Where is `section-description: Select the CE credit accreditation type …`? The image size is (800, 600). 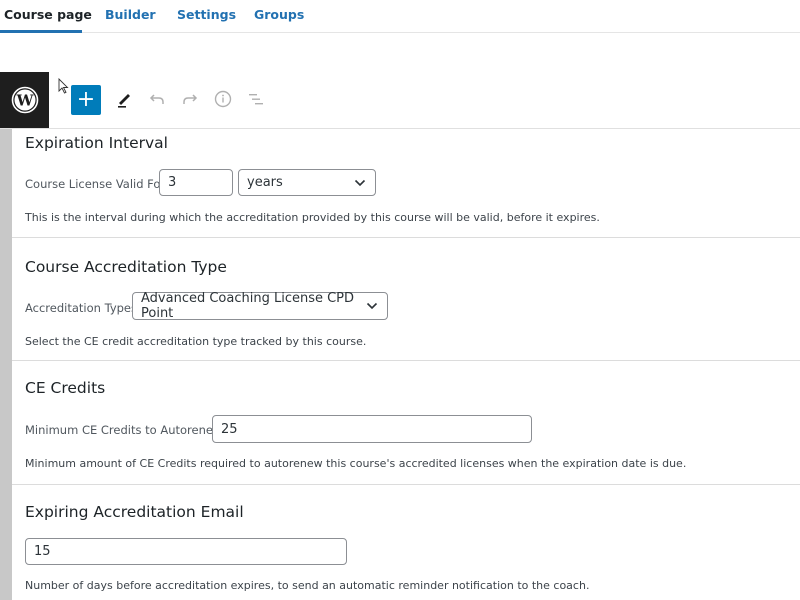 section-description: Select the CE credit accreditation type … is located at coordinates (196, 341).